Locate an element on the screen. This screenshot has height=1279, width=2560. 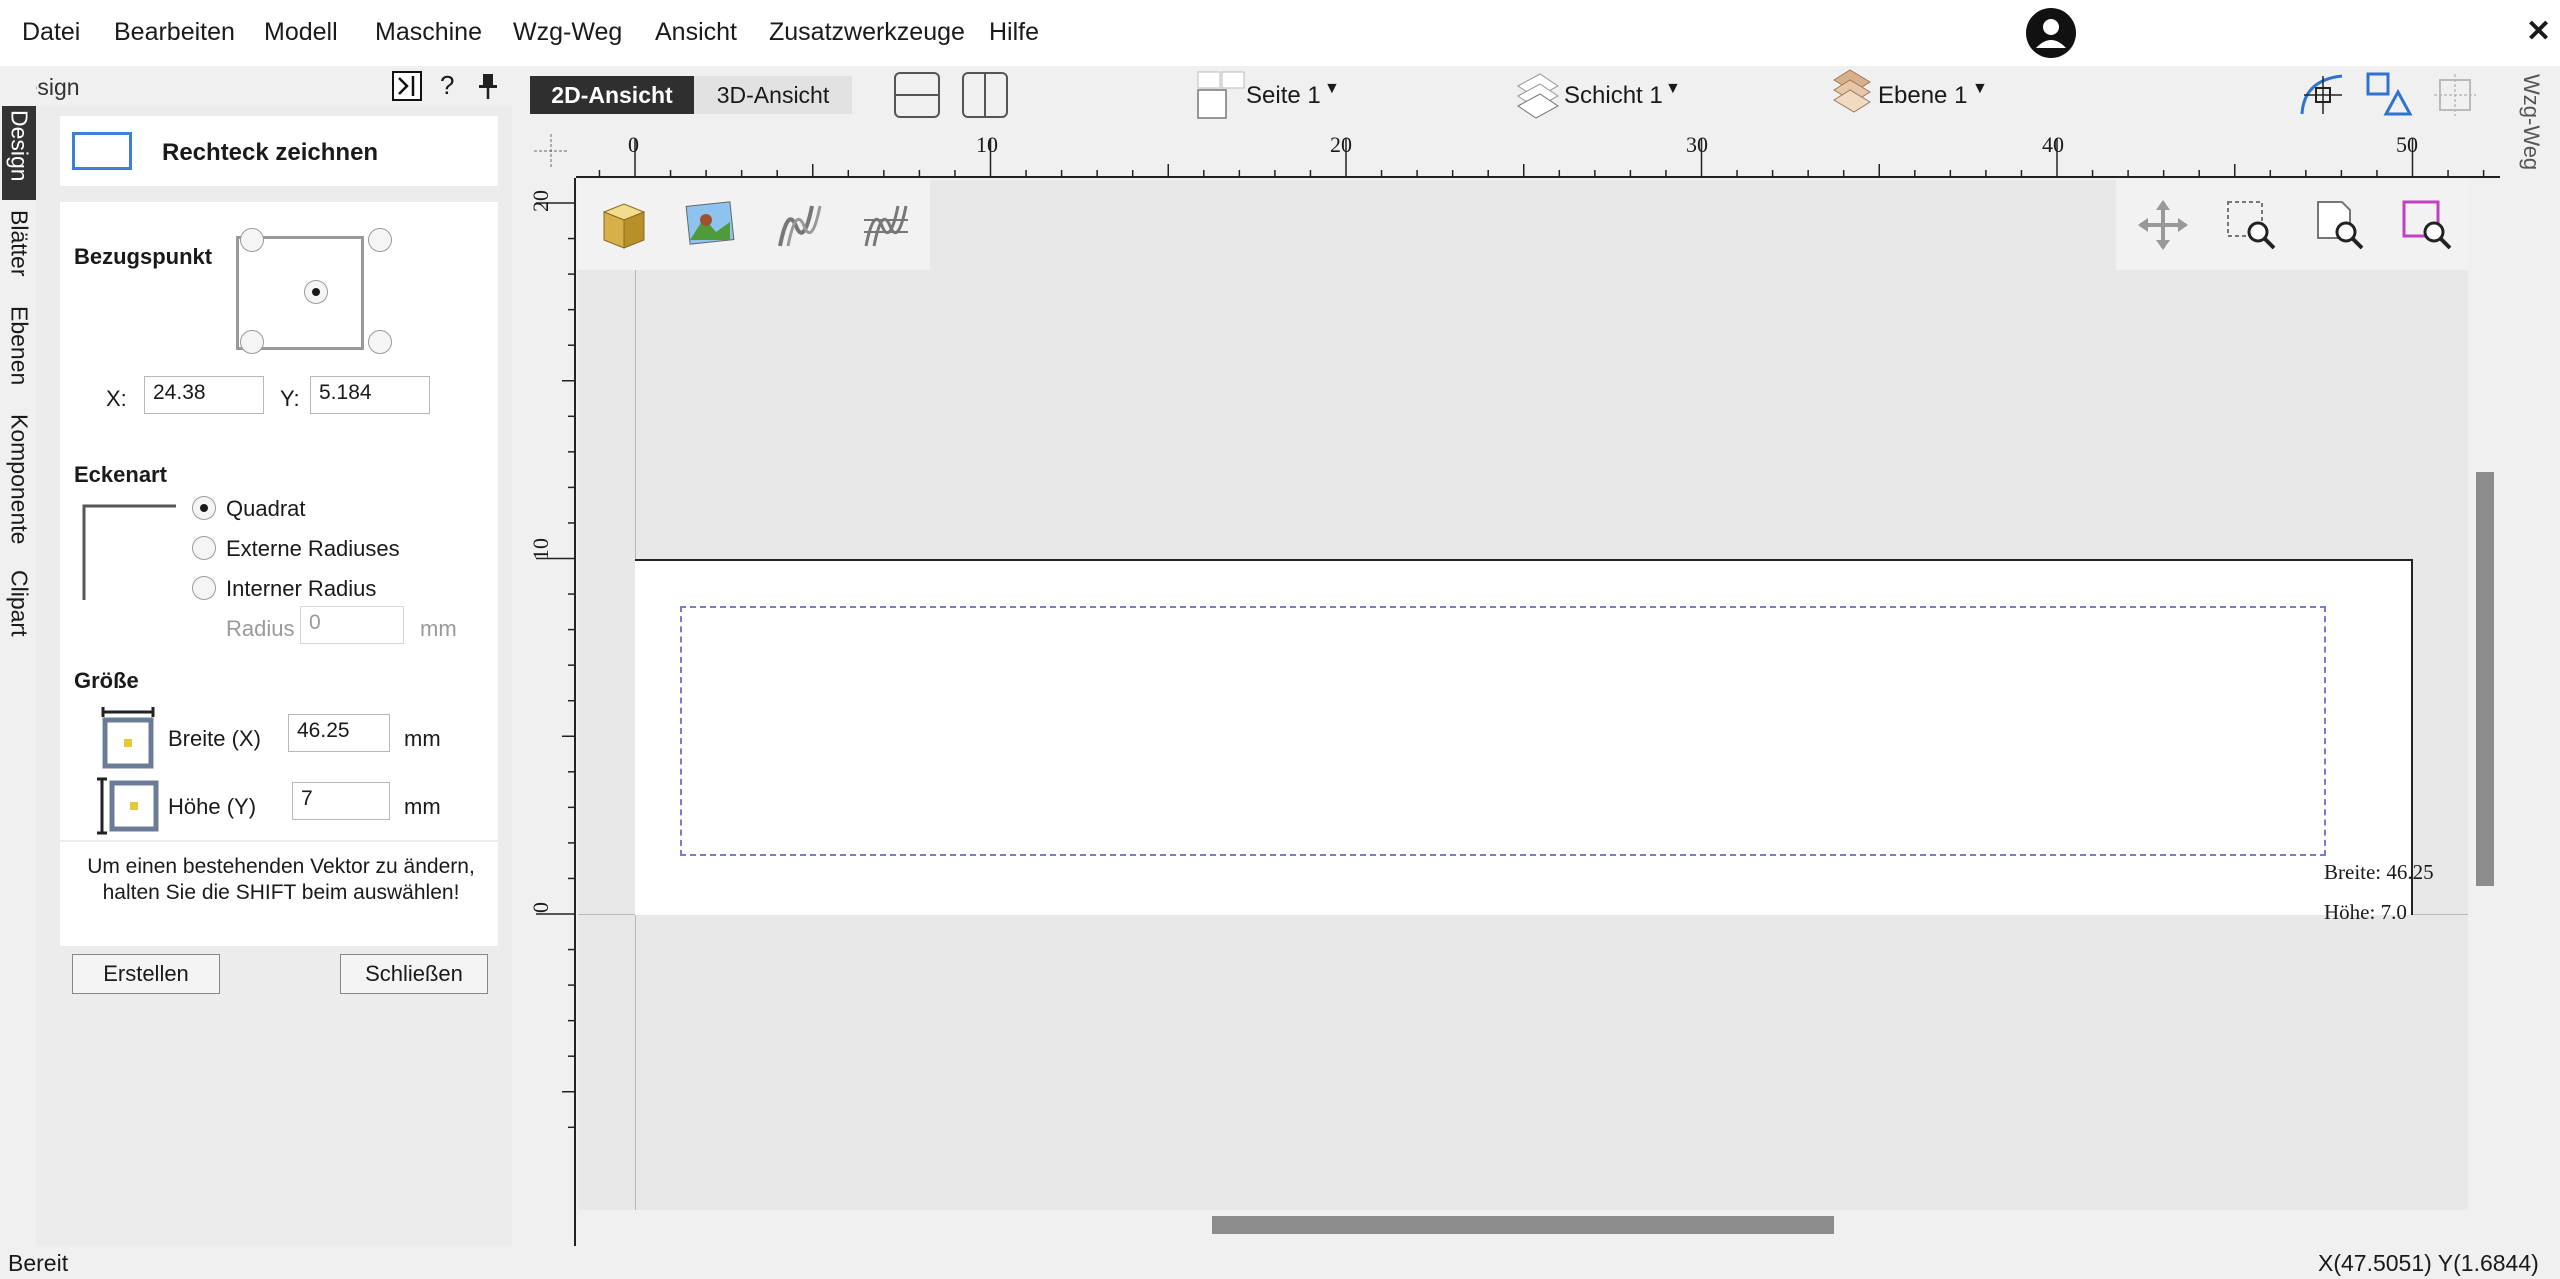
corner-square-radio is located at coordinates (204, 508).